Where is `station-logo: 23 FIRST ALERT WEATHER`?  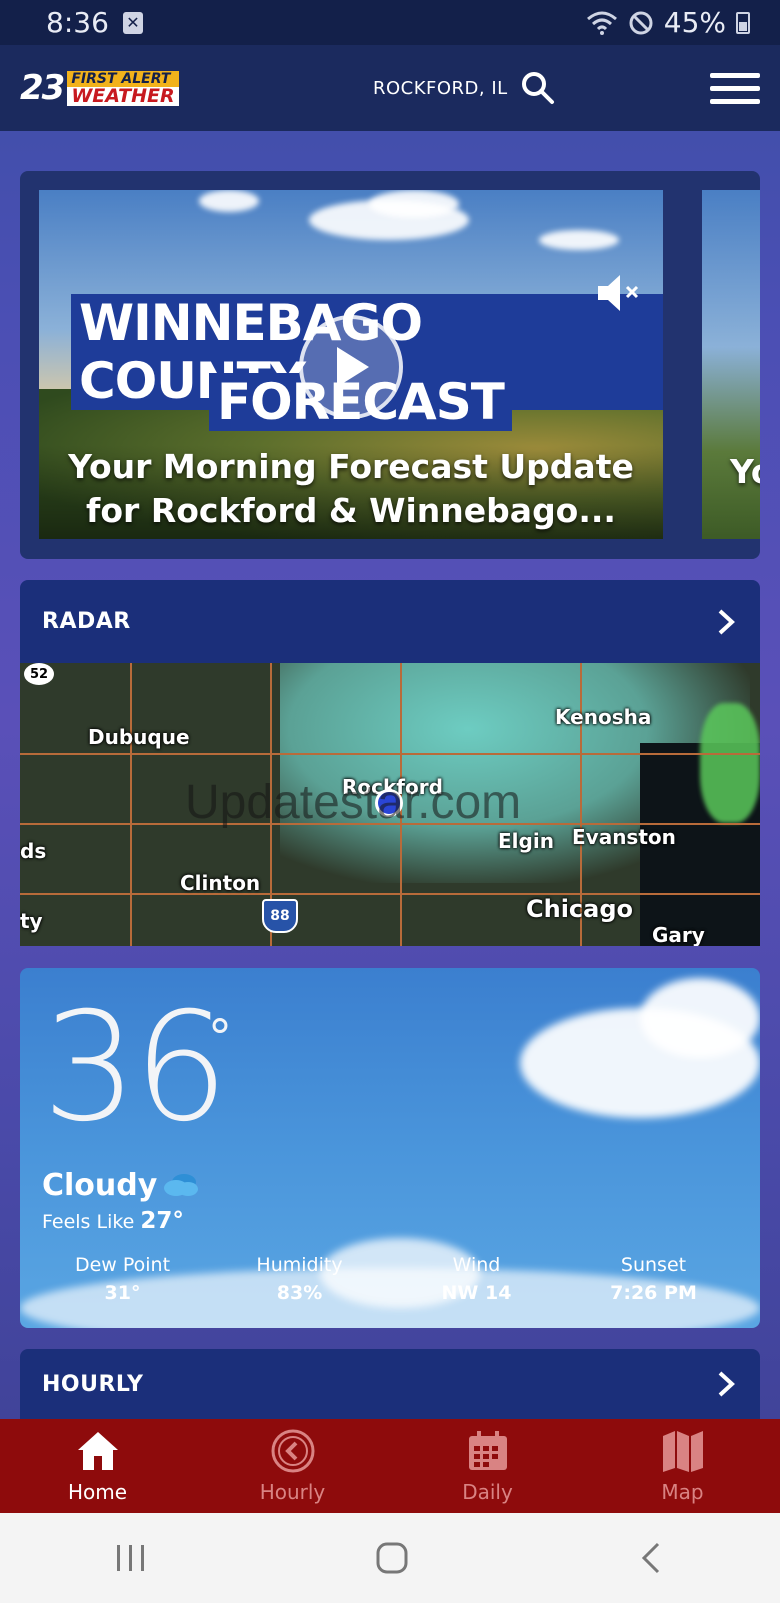 station-logo: 23 FIRST ALERT WEATHER is located at coordinates (99, 88).